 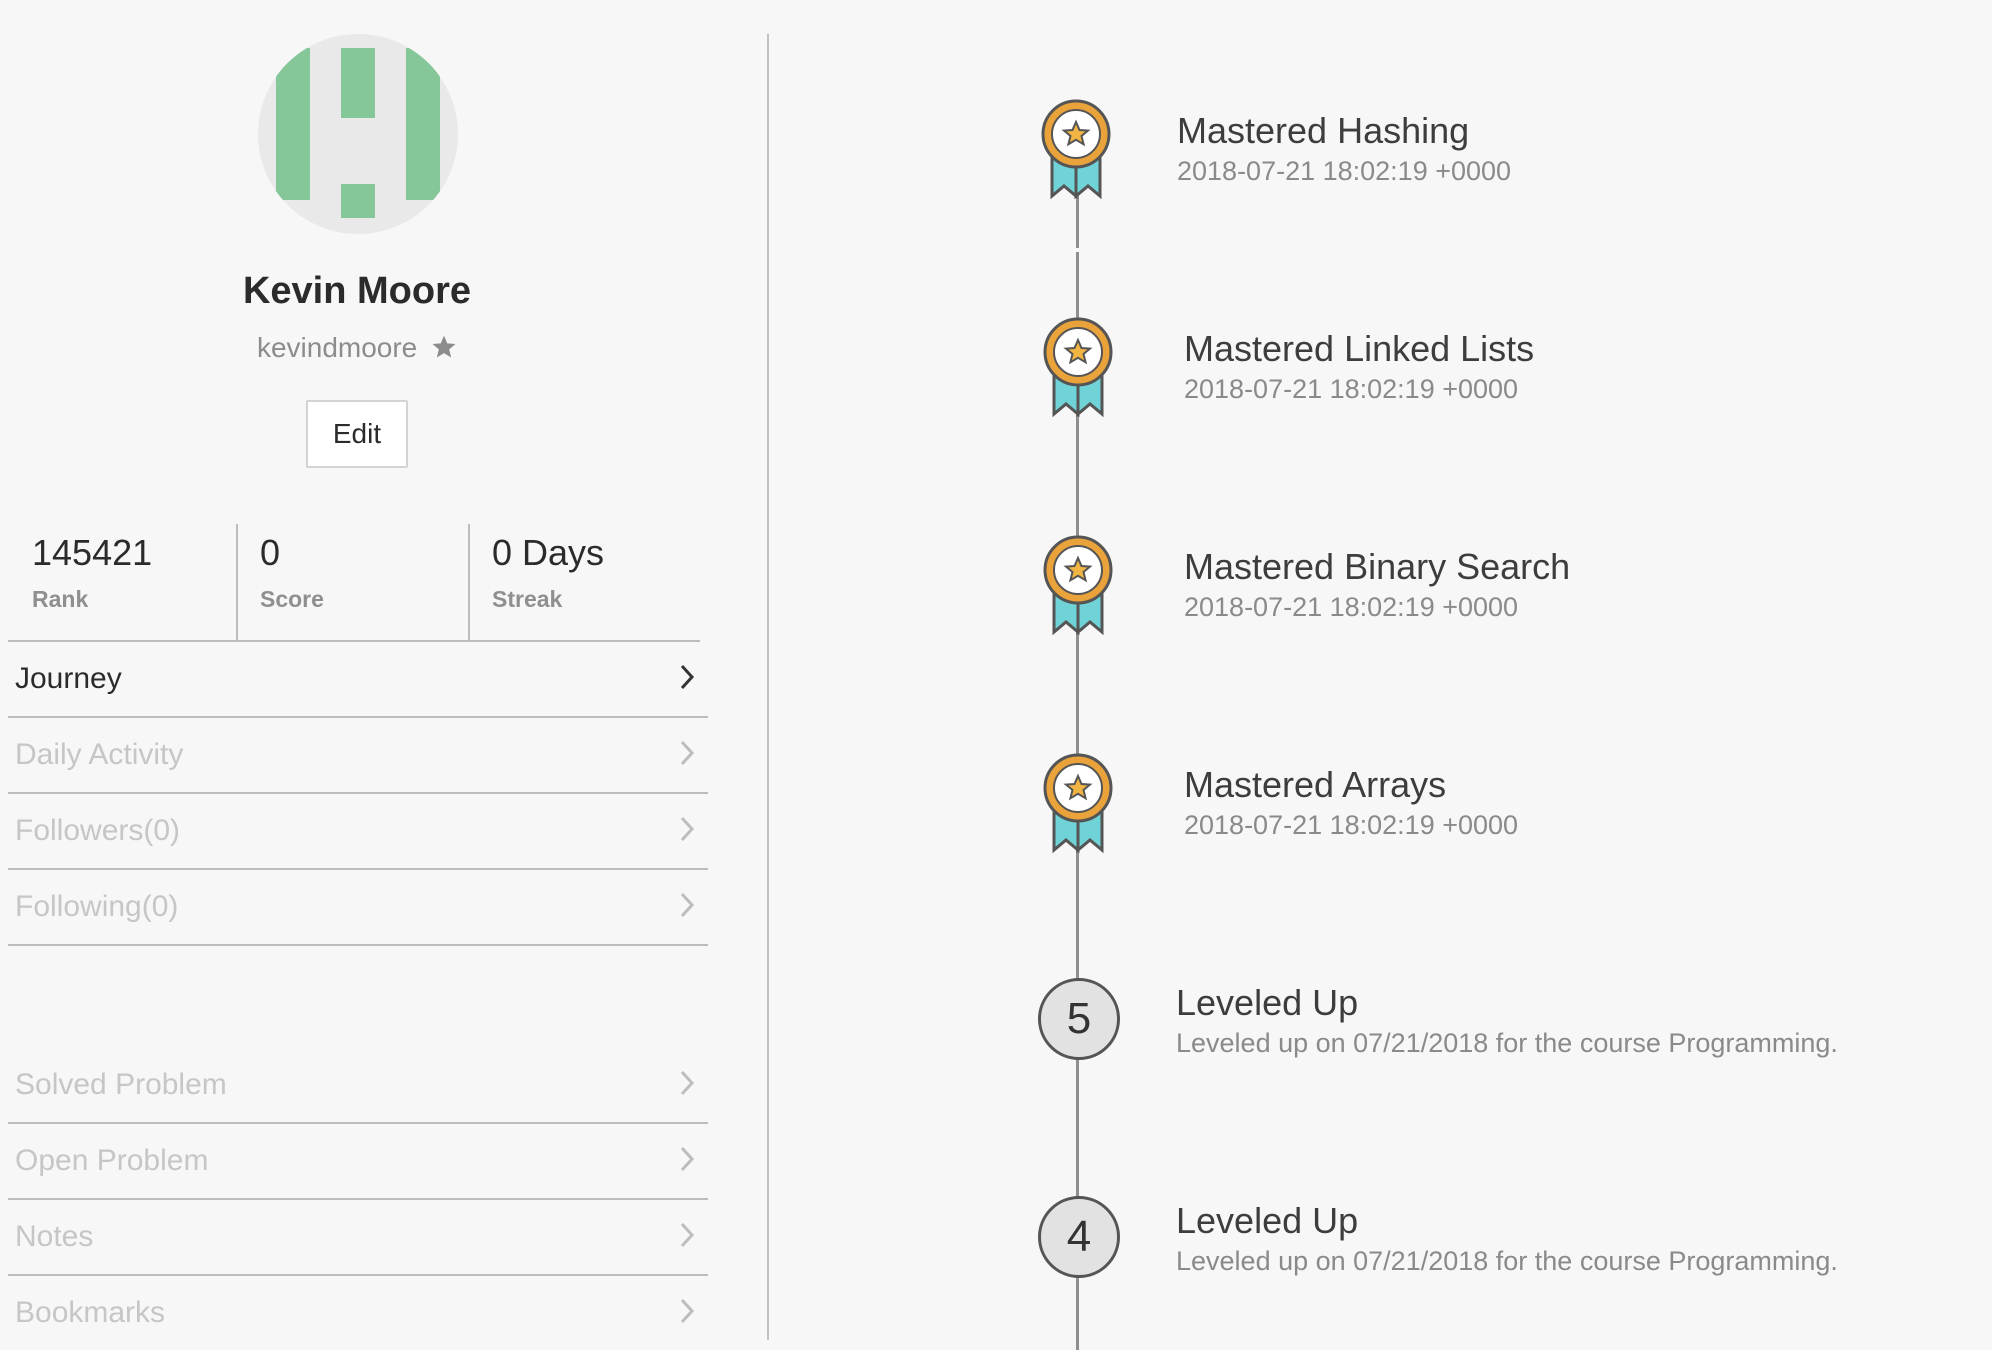 I want to click on event-title: Mastered Binary Search, so click(x=1377, y=566).